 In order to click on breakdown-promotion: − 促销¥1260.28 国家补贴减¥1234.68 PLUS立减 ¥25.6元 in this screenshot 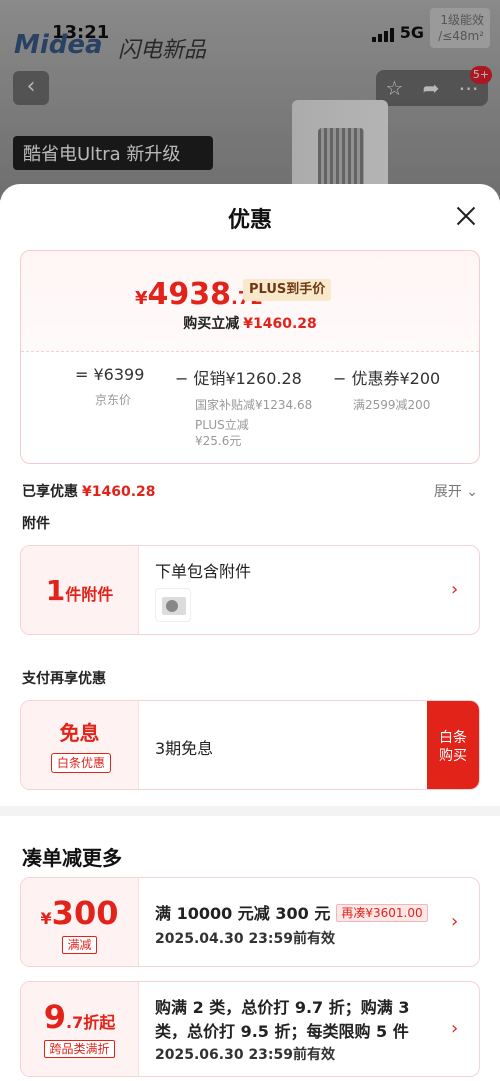, I will do `click(244, 408)`.